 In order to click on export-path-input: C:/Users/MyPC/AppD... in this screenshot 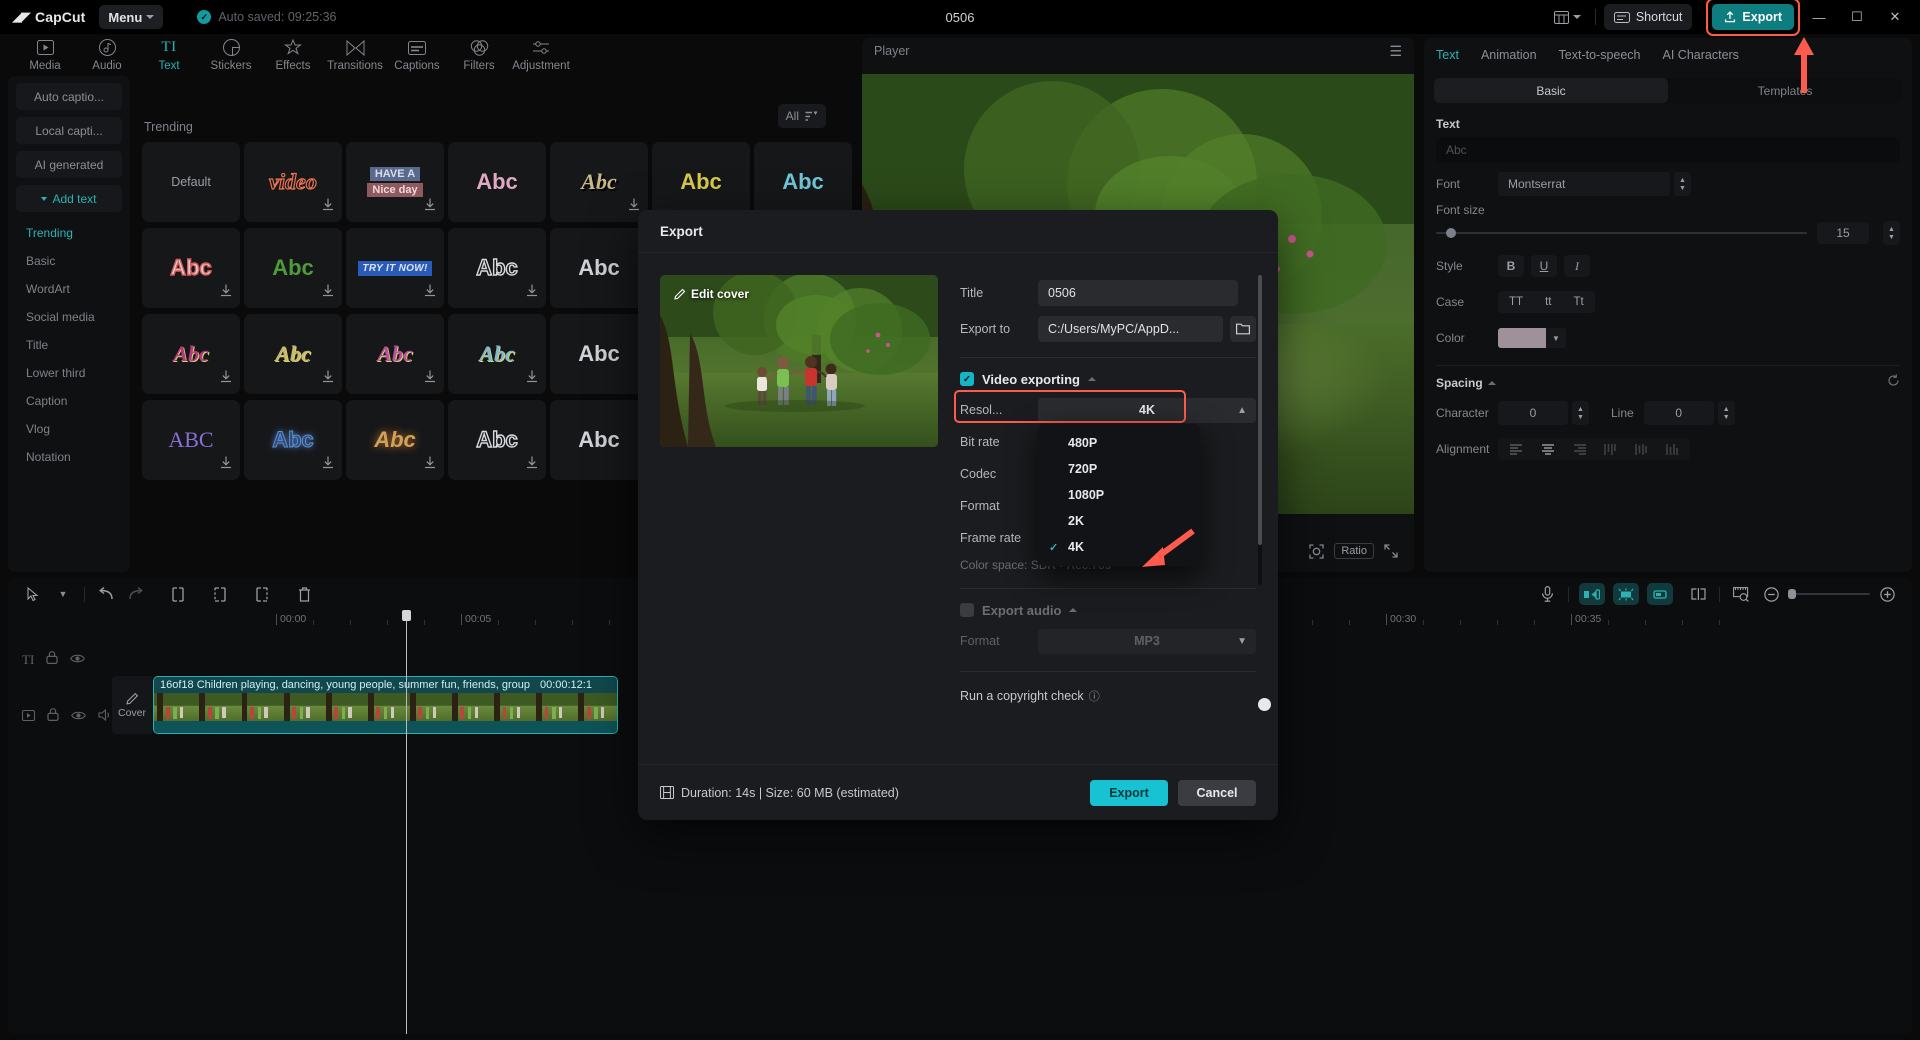, I will do `click(1130, 329)`.